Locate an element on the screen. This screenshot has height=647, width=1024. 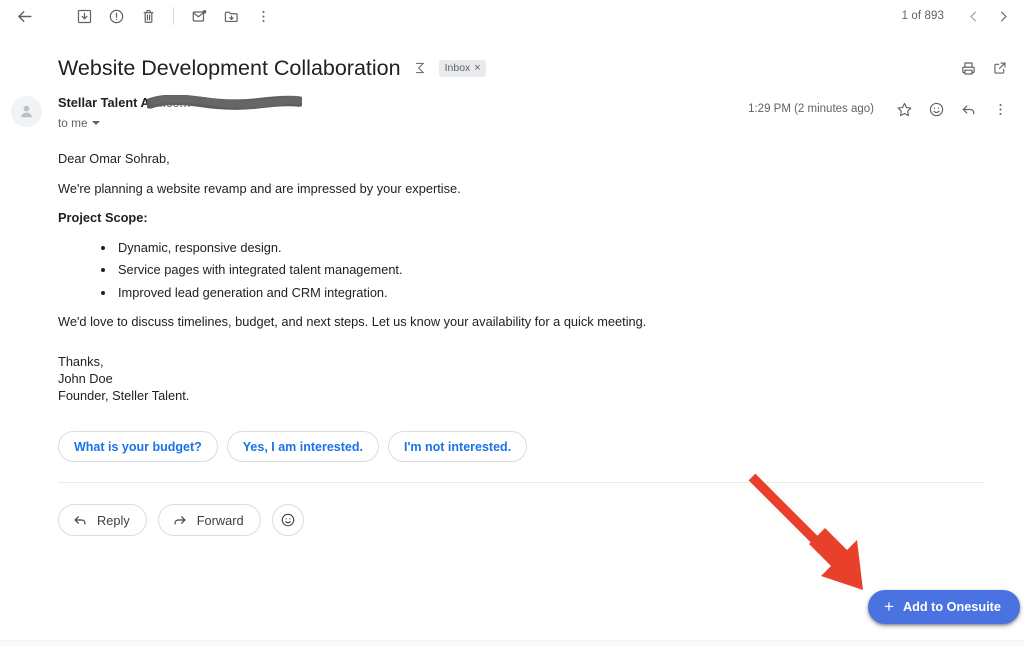
page-title: Website Development Collaboration is located at coordinates (229, 68).